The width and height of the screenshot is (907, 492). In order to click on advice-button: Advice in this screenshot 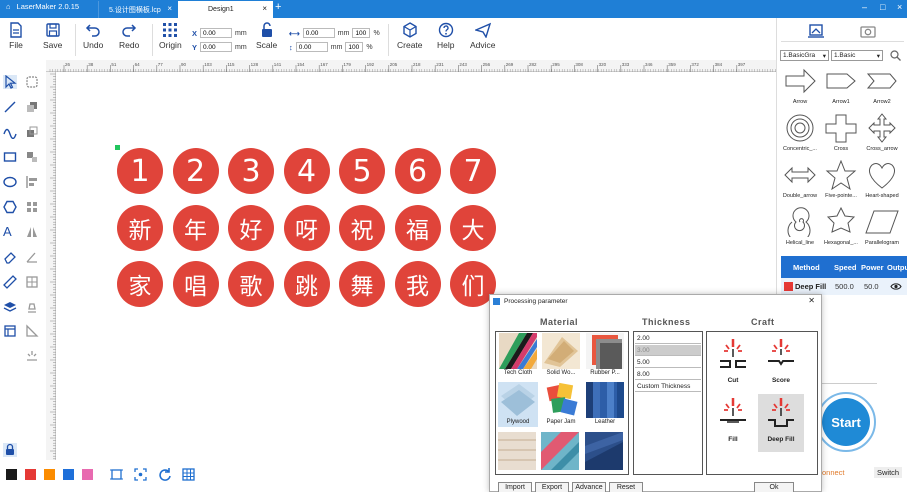, I will do `click(483, 36)`.